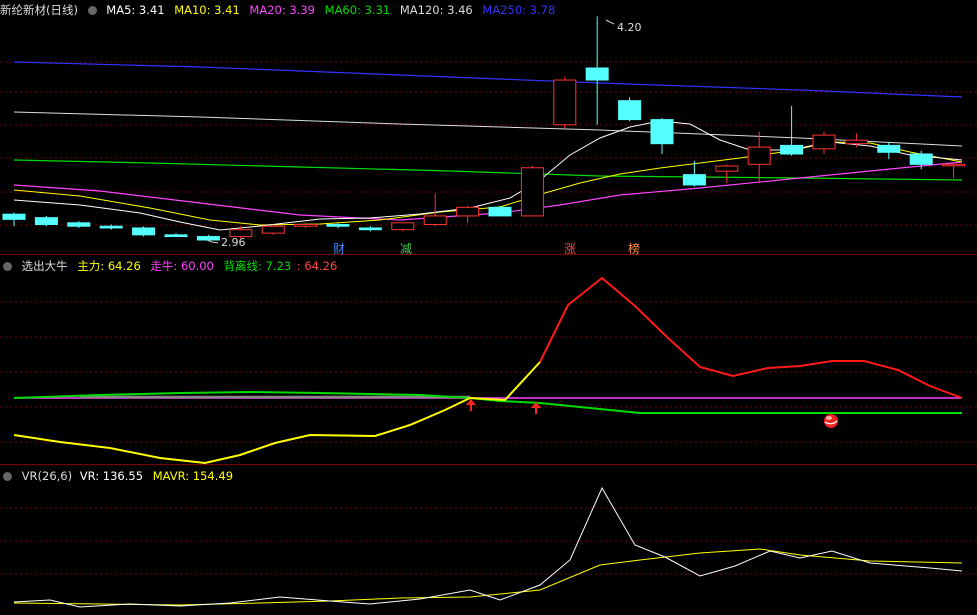  Describe the element at coordinates (406, 249) in the screenshot. I see `event-marker-jian: 减` at that location.